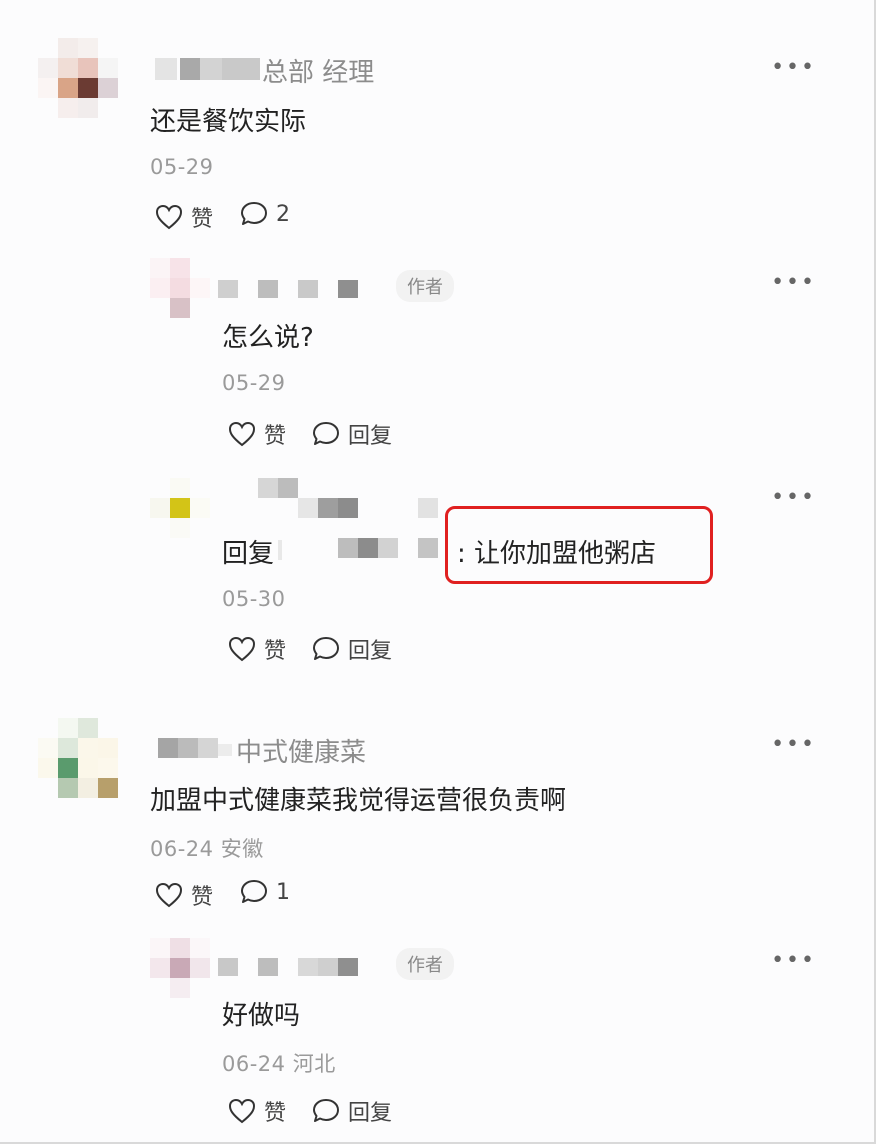 Image resolution: width=876 pixels, height=1144 pixels. Describe the element at coordinates (279, 1064) in the screenshot. I see `comment-date: 06-24 河北` at that location.